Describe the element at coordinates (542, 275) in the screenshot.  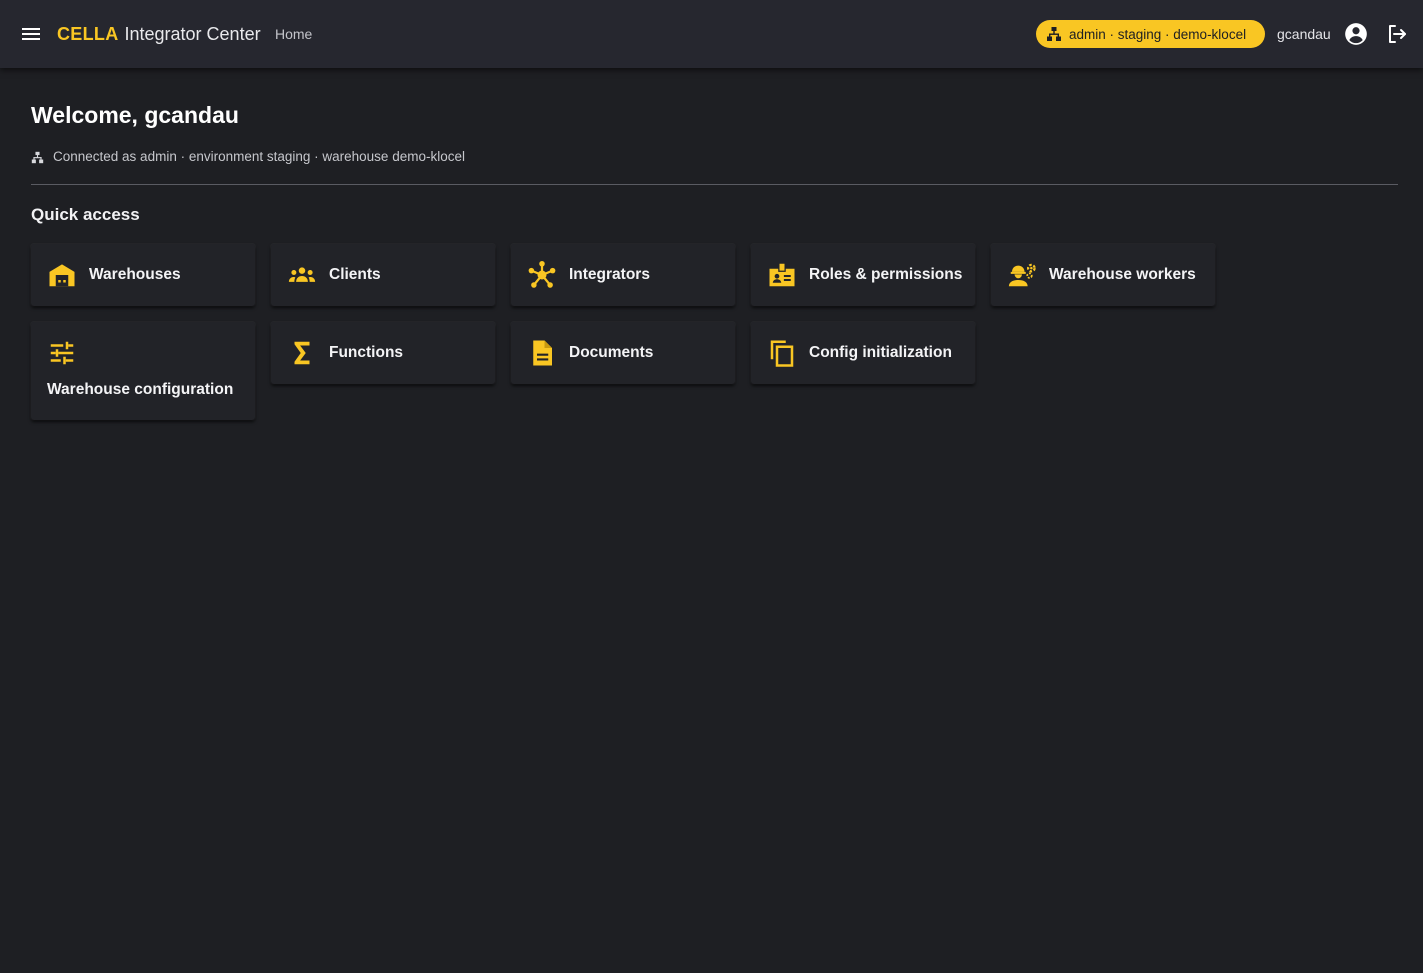
I see `hub-icon` at that location.